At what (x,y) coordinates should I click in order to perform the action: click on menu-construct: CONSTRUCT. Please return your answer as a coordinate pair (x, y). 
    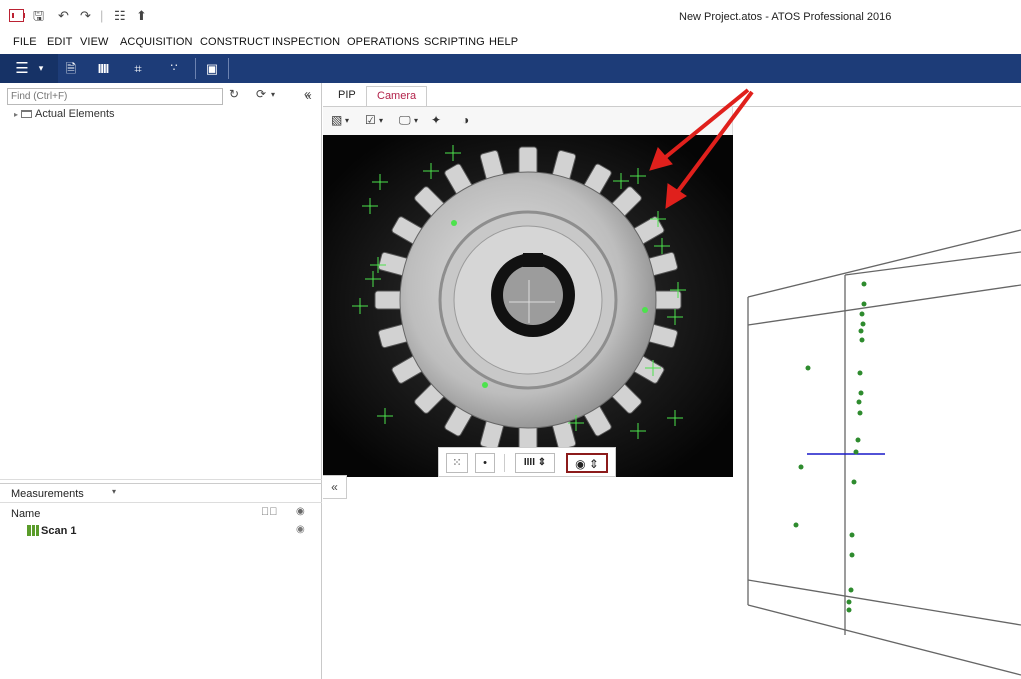
    Looking at the image, I should click on (235, 42).